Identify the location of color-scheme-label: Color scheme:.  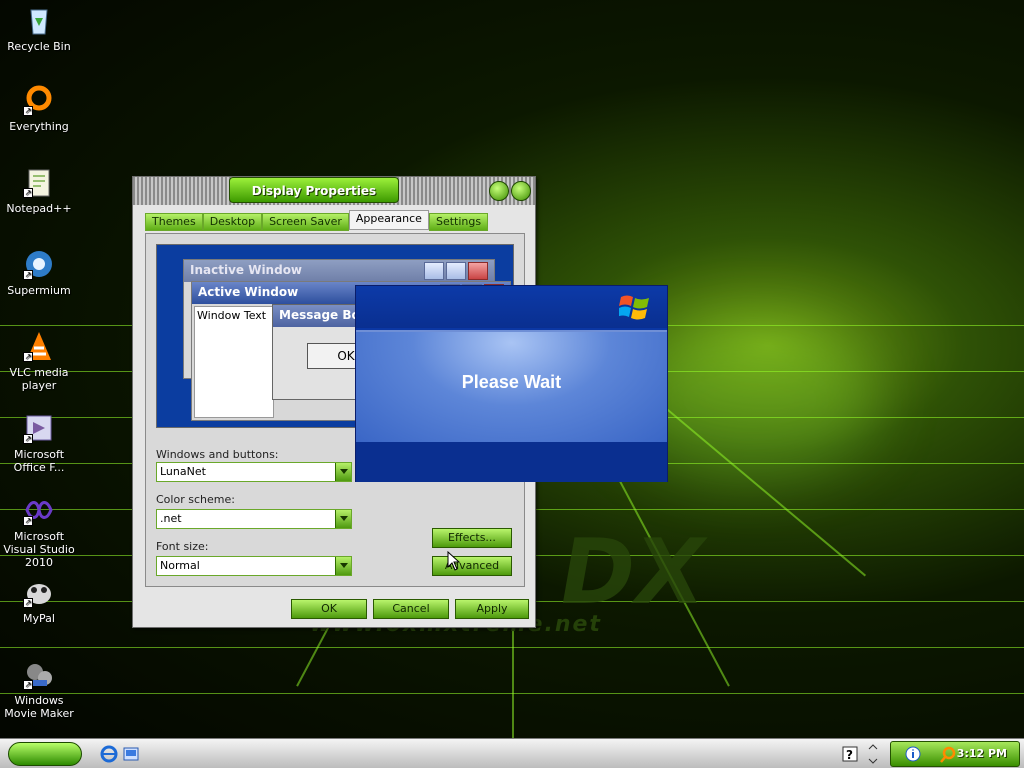
(195, 499).